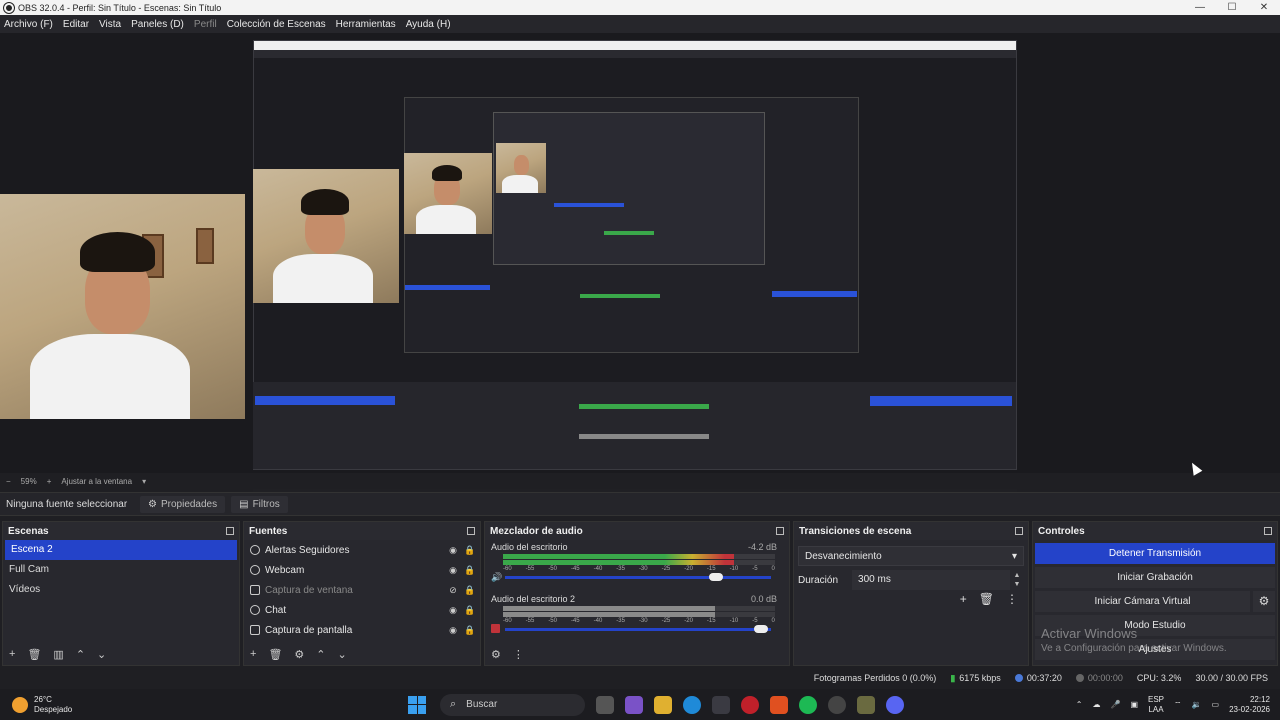  Describe the element at coordinates (1216, 704) in the screenshot. I see `battery-icon: ▭` at that location.